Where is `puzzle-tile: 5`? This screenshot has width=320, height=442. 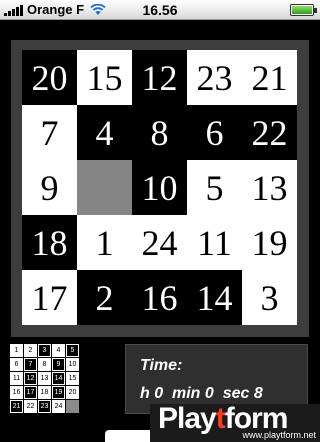
puzzle-tile: 5 is located at coordinates (214, 187).